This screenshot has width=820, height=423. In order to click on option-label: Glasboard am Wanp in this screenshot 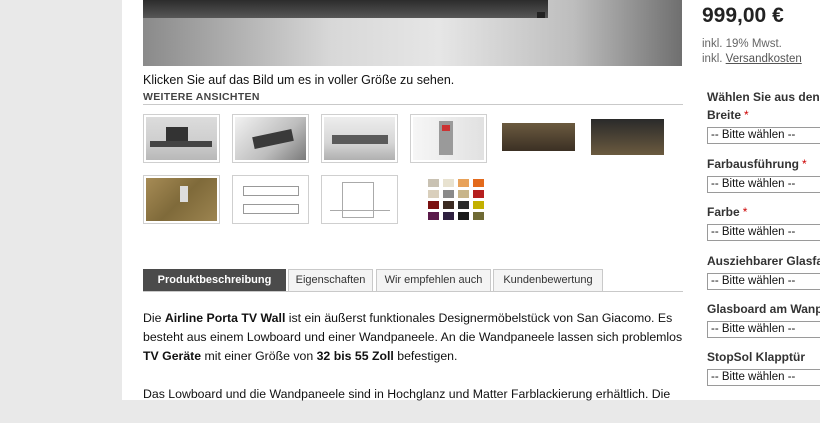, I will do `click(763, 309)`.